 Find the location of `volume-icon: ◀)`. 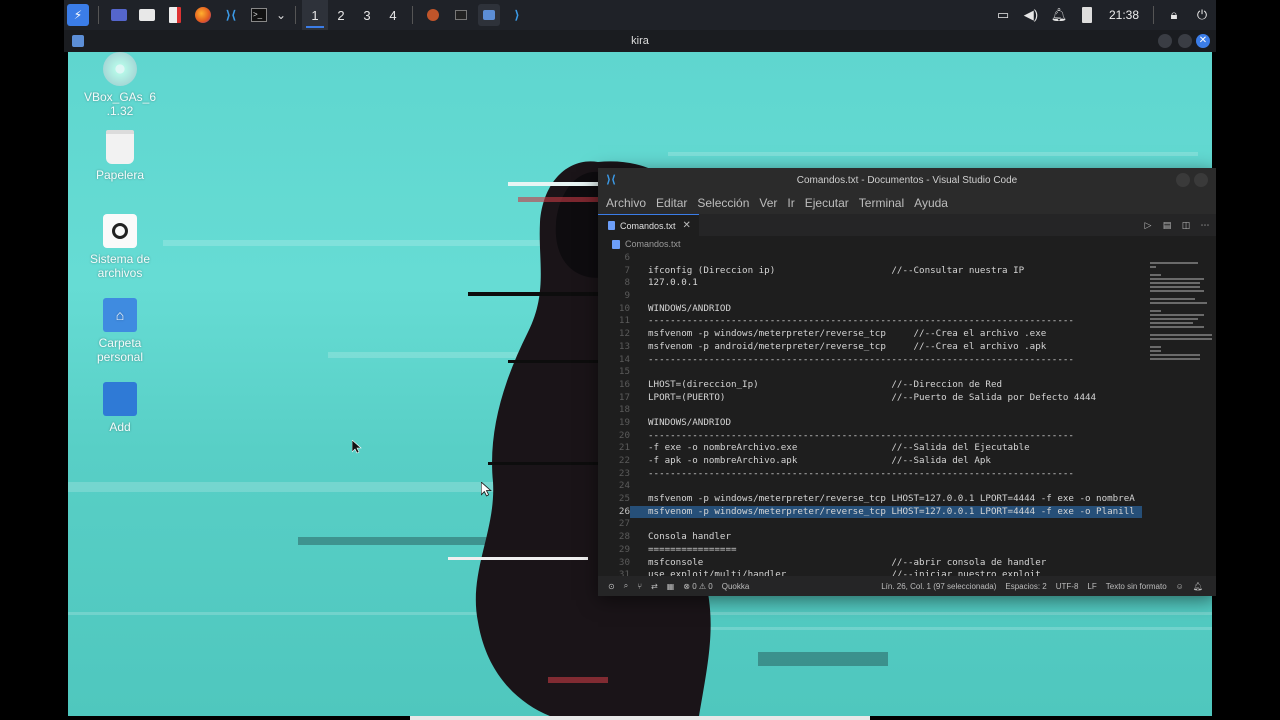

volume-icon: ◀) is located at coordinates (1031, 15).